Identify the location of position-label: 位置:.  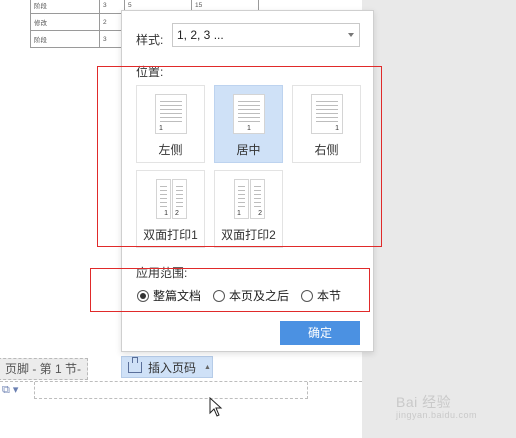
(150, 72).